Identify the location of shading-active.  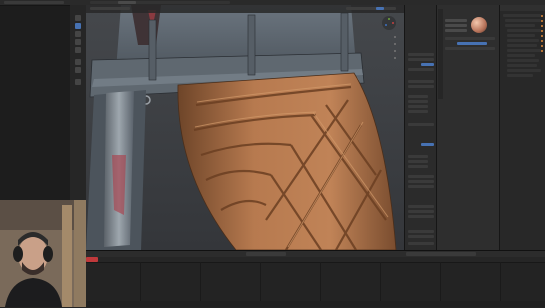
(380, 8).